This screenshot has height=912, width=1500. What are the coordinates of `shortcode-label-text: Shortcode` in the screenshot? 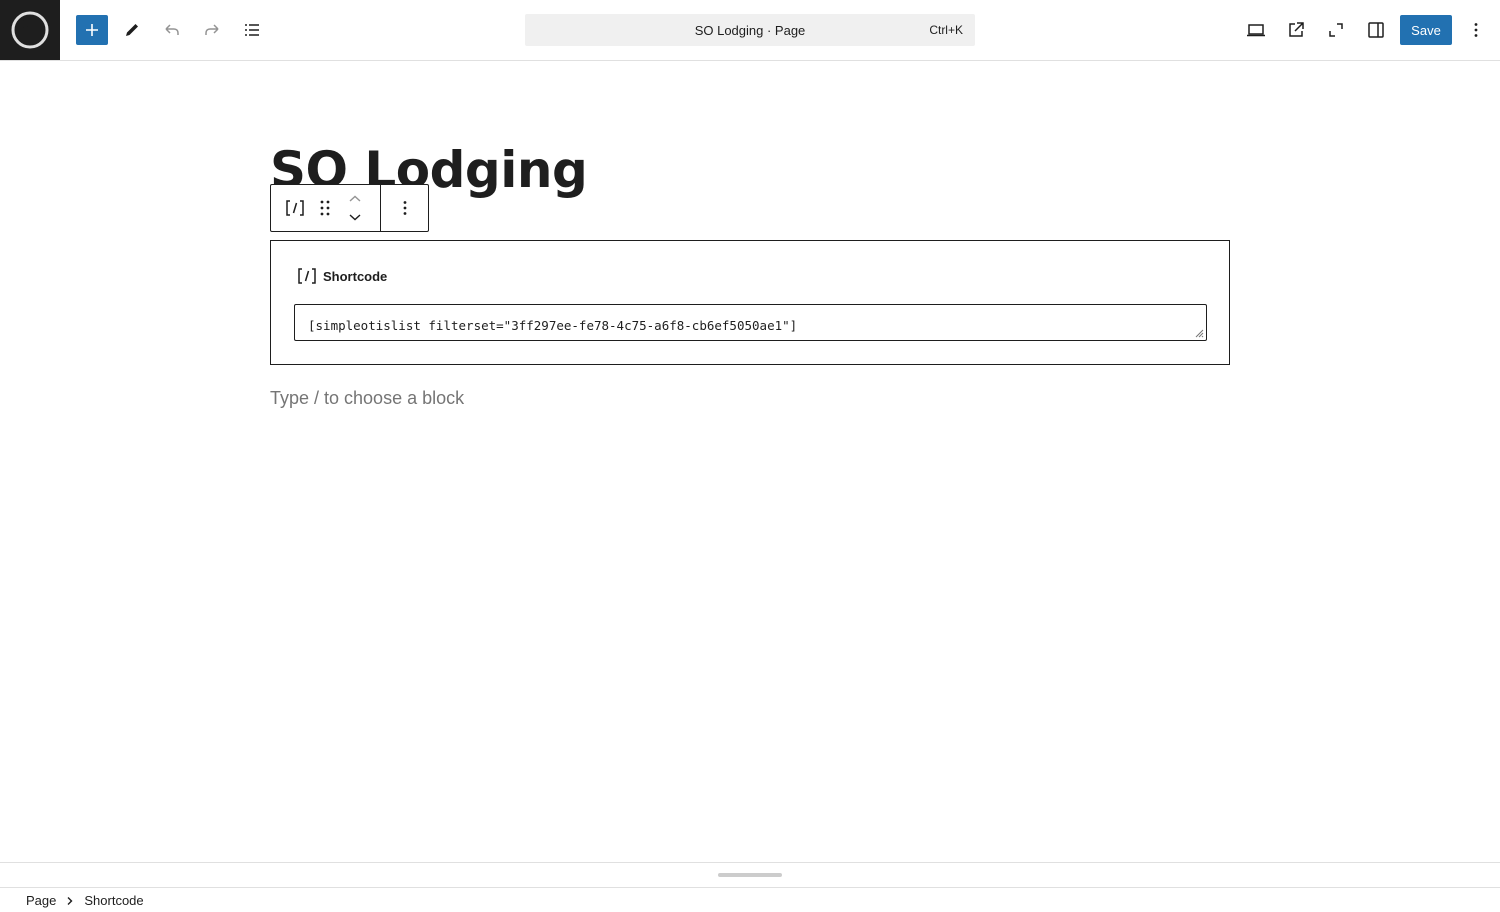 It's located at (355, 276).